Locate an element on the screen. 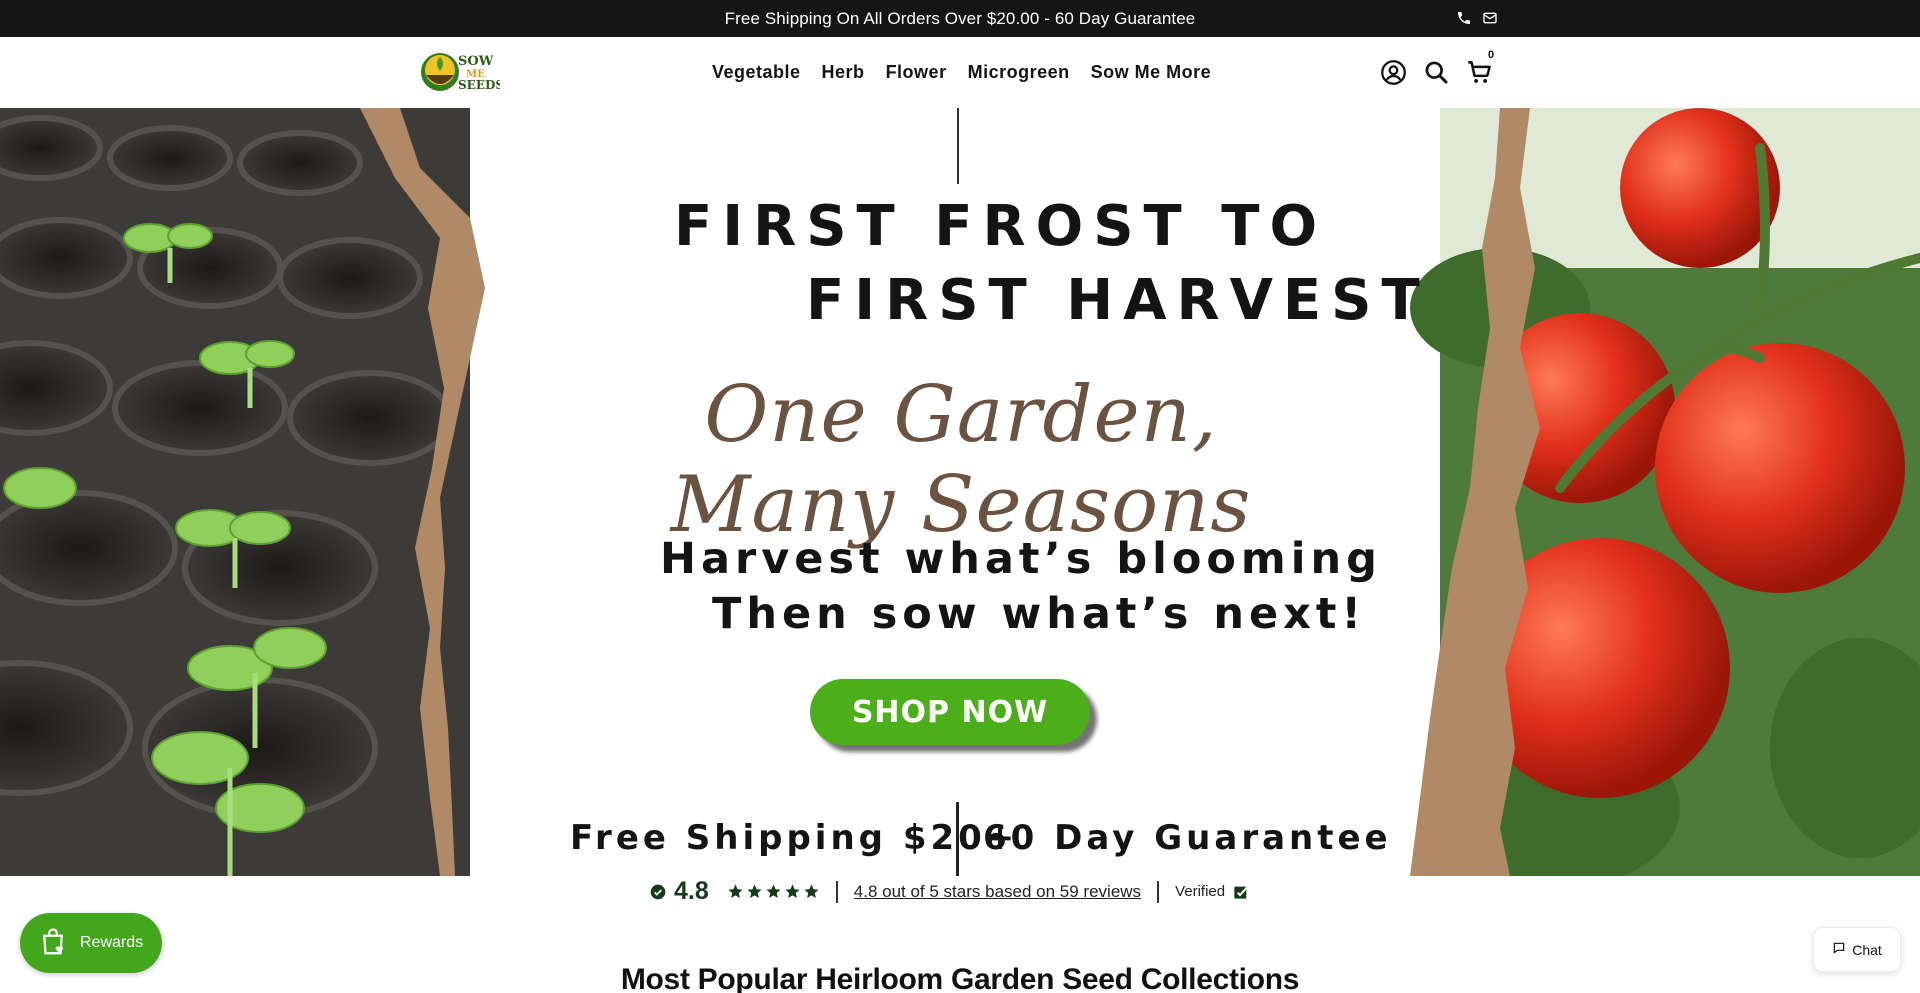 Image resolution: width=1920 pixels, height=993 pixels. rating-stars is located at coordinates (773, 891).